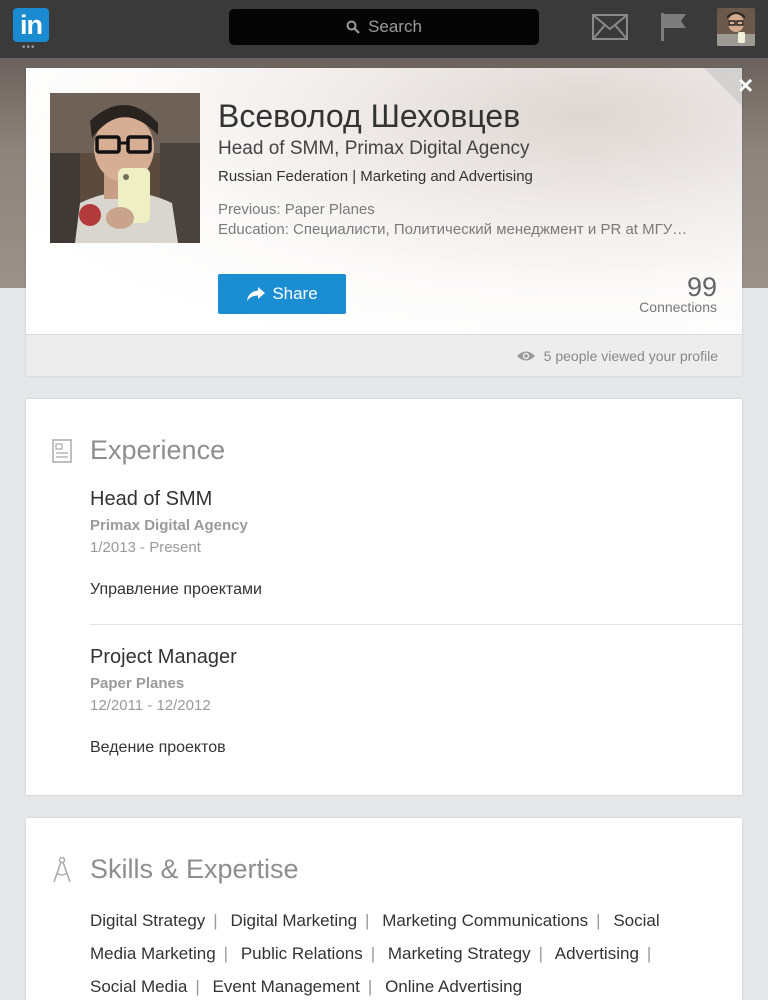 The width and height of the screenshot is (768, 1000). I want to click on share-label: Share, so click(295, 293).